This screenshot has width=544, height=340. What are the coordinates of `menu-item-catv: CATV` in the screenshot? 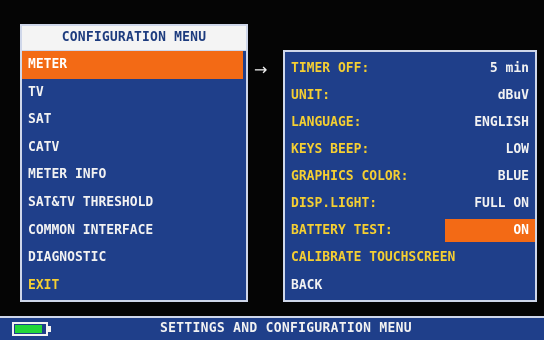 It's located at (134, 148).